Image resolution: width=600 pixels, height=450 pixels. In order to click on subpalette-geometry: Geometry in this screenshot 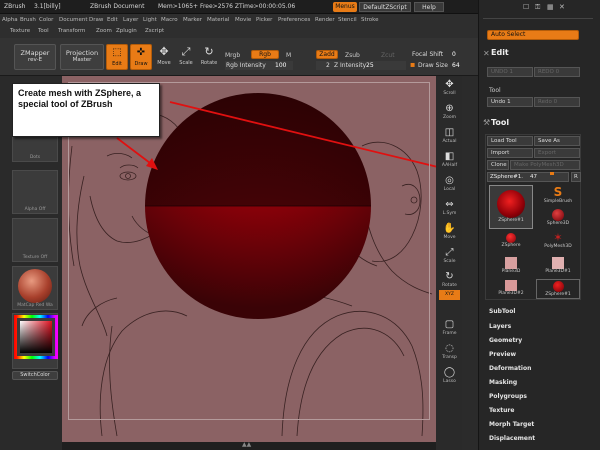, I will do `click(505, 340)`.